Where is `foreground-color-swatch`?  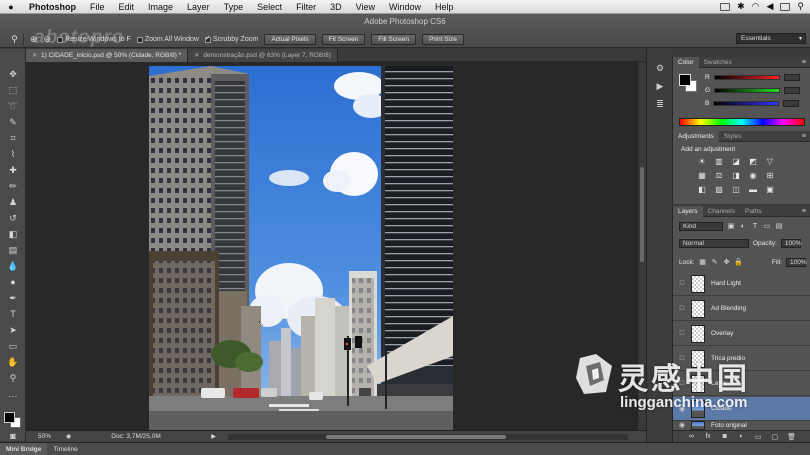
foreground-color-swatch is located at coordinates (9, 417).